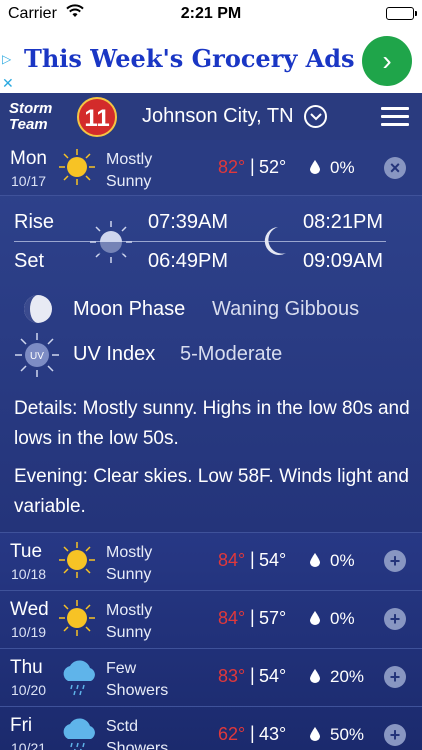 This screenshot has height=750, width=422. Describe the element at coordinates (232, 734) in the screenshot. I see `high-temp: 62°` at that location.